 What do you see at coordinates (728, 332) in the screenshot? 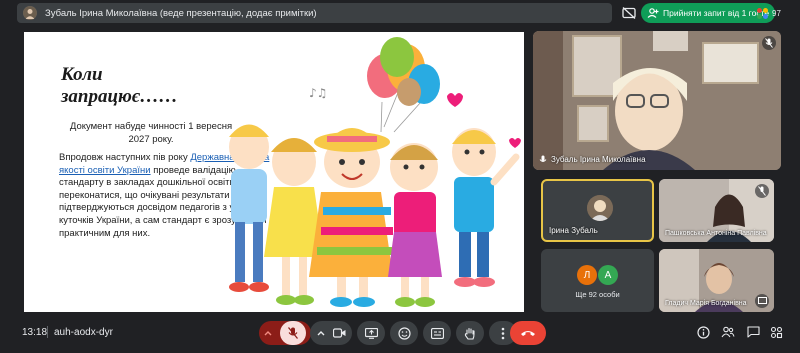
I see `people-icon` at bounding box center [728, 332].